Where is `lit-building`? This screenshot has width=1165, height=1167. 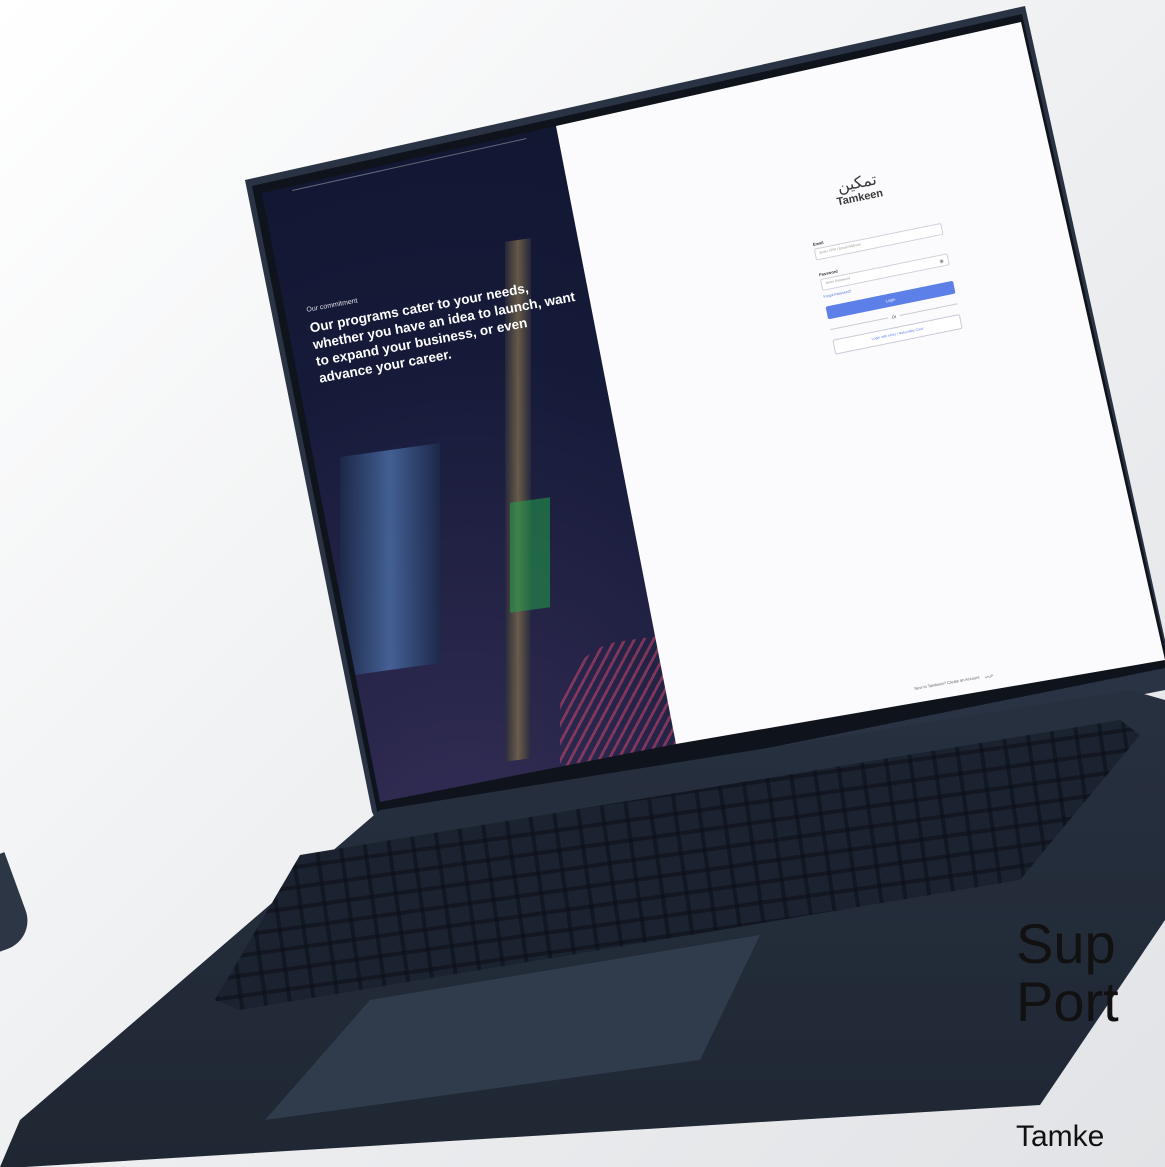
lit-building is located at coordinates (390, 560).